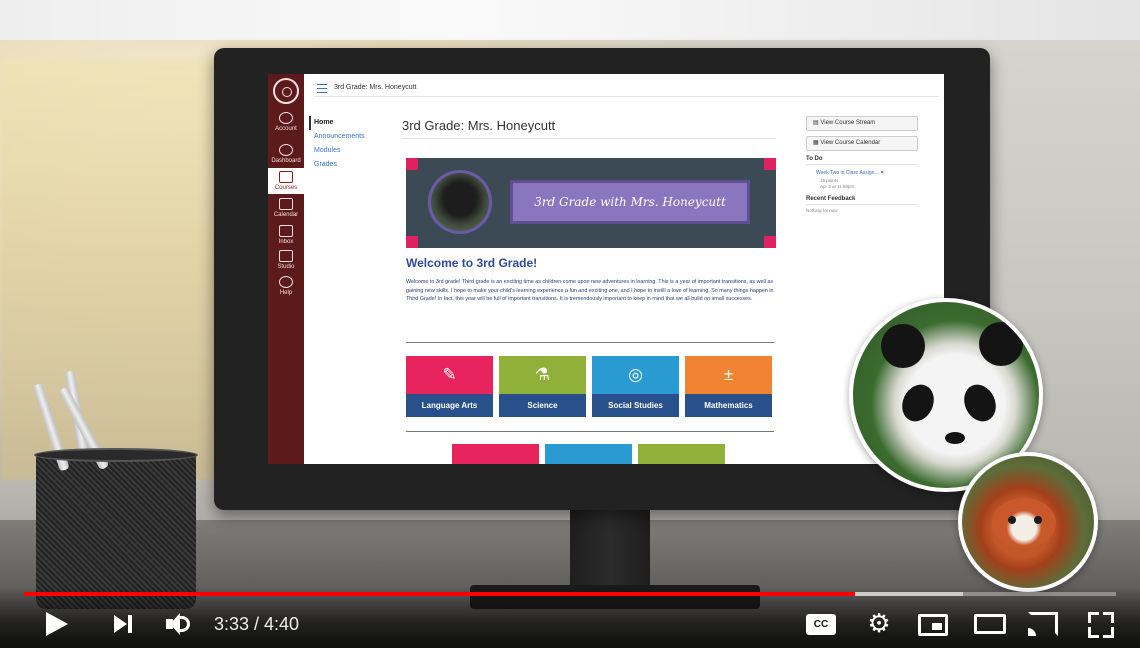  I want to click on pencil-icon: ✎, so click(449, 374).